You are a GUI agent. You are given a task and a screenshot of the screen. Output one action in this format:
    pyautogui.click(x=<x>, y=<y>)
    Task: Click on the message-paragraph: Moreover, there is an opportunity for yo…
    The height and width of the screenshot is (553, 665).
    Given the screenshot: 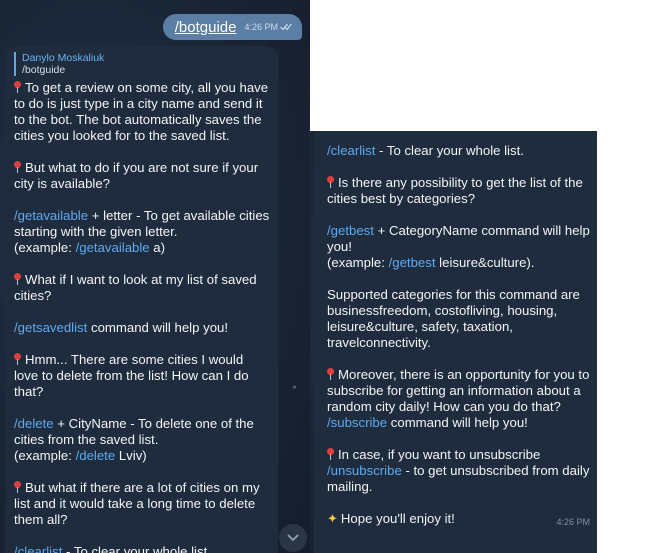 What is the action you would take?
    pyautogui.click(x=458, y=399)
    